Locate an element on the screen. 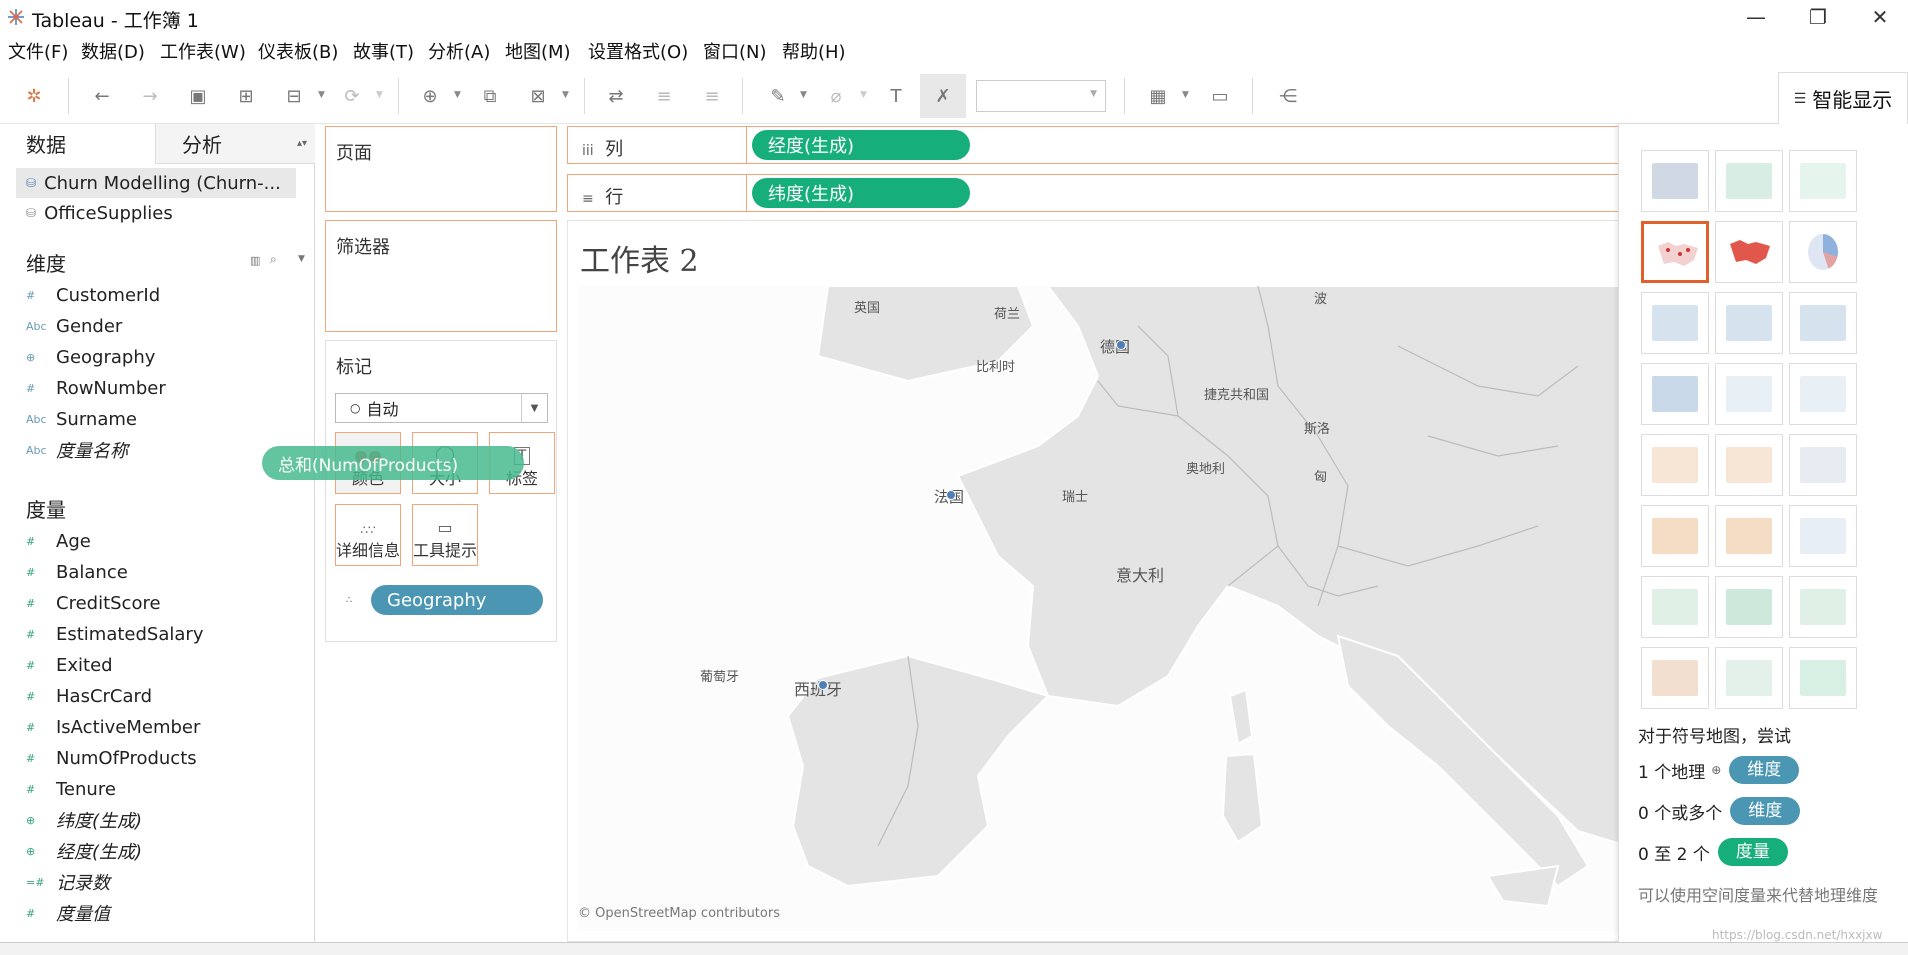  chart-type-heat-map-button is located at coordinates (1749, 181).